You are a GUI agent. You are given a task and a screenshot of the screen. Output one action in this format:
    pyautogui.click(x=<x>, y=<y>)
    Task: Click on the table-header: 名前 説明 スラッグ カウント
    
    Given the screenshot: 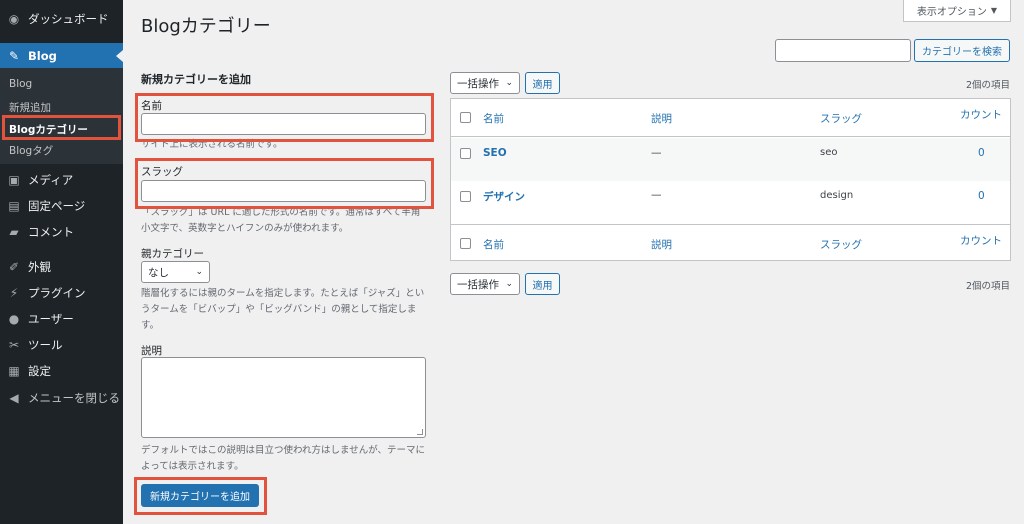 What is the action you would take?
    pyautogui.click(x=730, y=118)
    